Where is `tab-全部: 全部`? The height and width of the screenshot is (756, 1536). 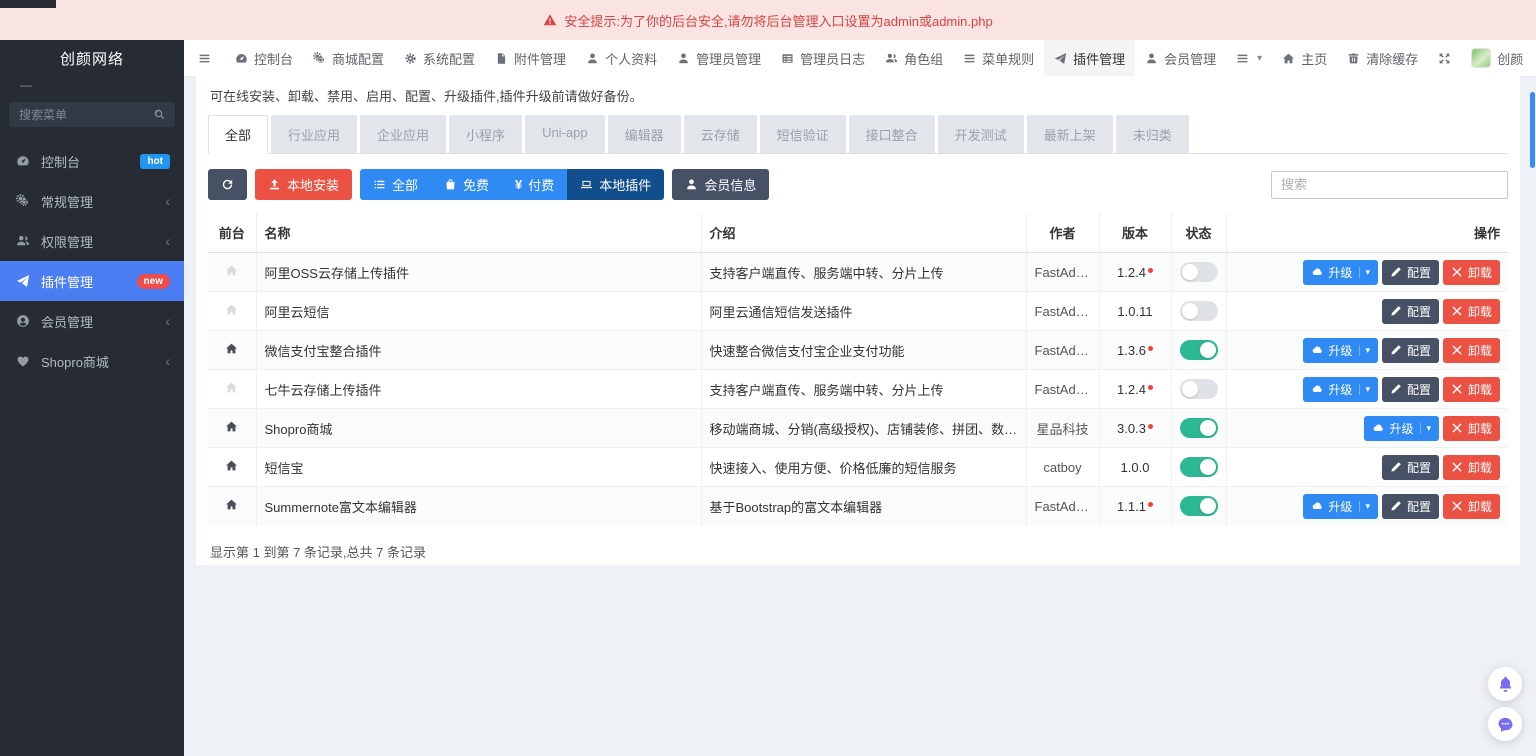
tab-全部: 全部 is located at coordinates (238, 134).